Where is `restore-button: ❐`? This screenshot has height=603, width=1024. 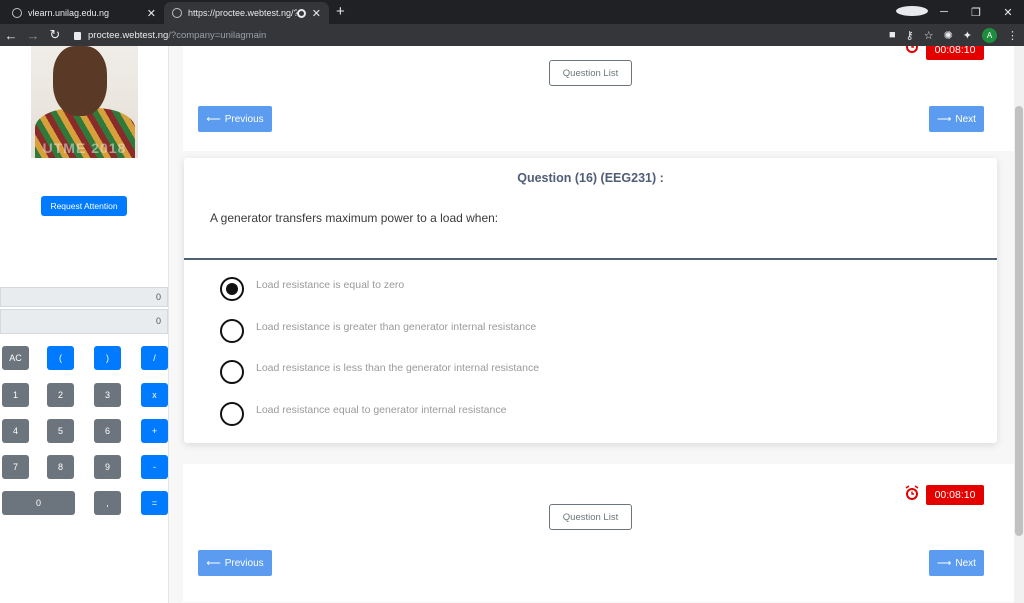
restore-button: ❐ is located at coordinates (976, 12).